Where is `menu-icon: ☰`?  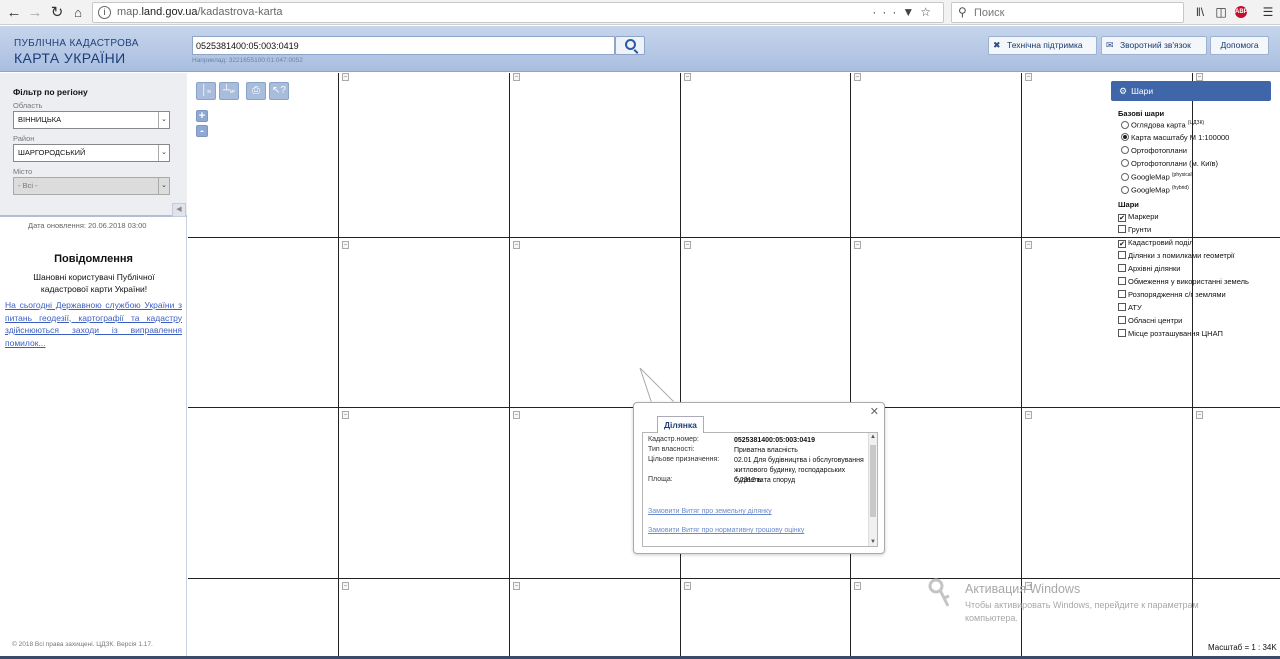 menu-icon: ☰ is located at coordinates (1268, 12).